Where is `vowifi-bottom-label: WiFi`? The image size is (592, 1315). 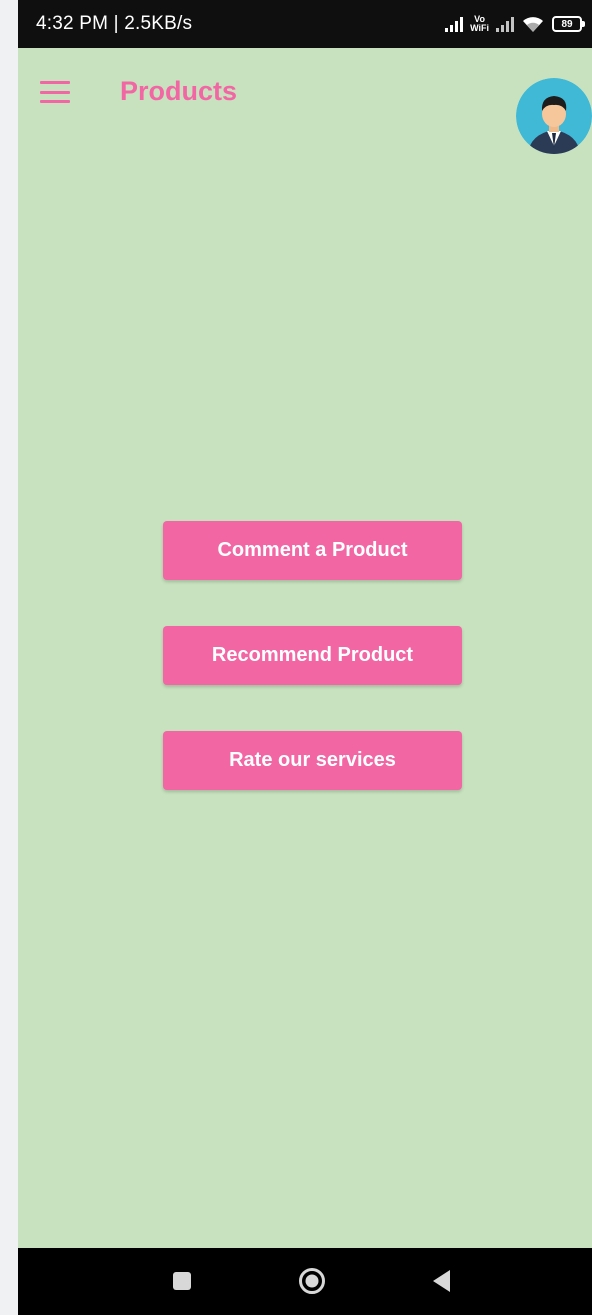 vowifi-bottom-label: WiFi is located at coordinates (479, 28).